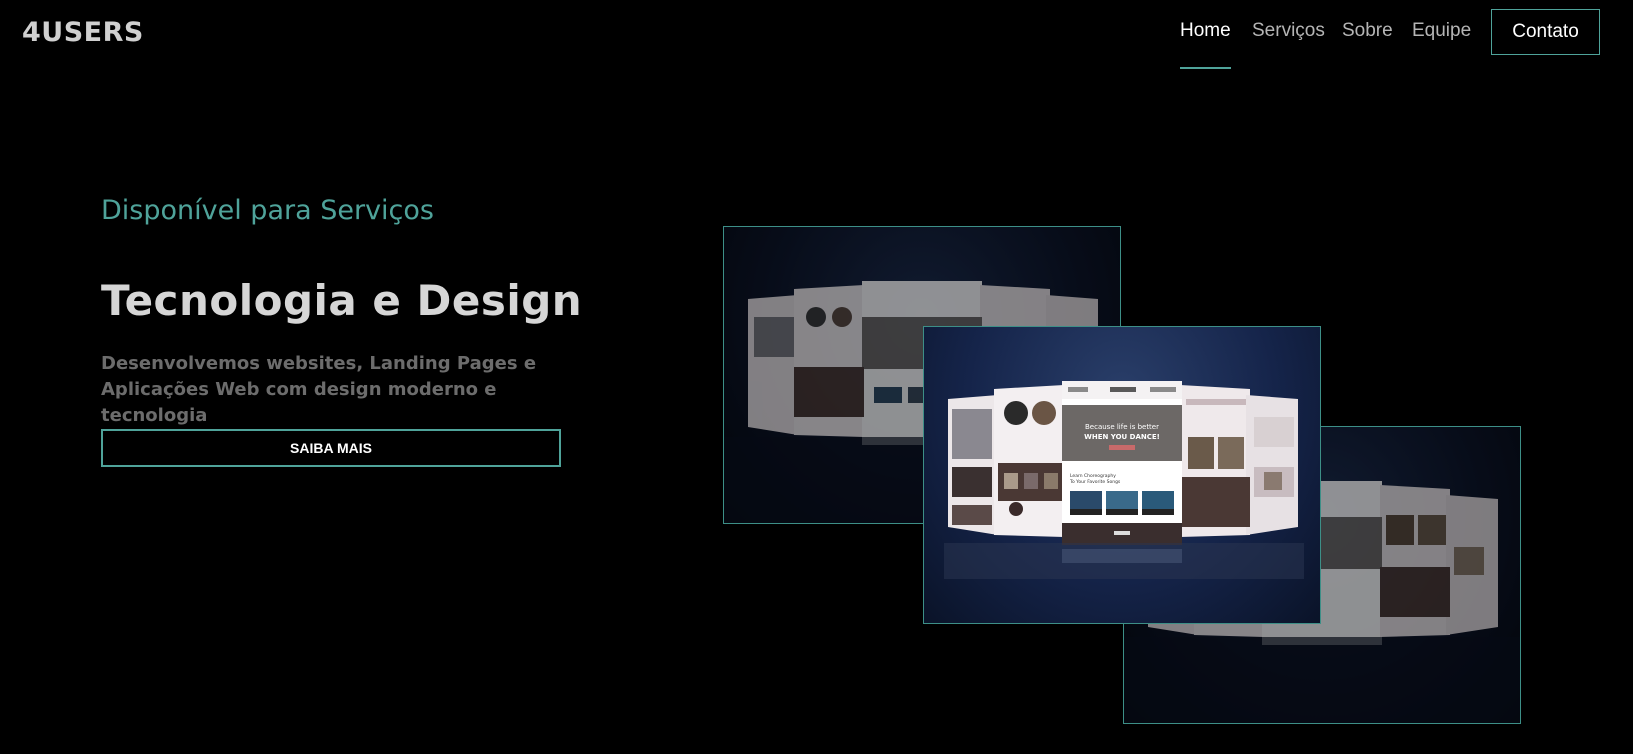 This screenshot has height=754, width=1633. What do you see at coordinates (1093, 476) in the screenshot?
I see `mockup-section-title: Learn Choreography` at bounding box center [1093, 476].